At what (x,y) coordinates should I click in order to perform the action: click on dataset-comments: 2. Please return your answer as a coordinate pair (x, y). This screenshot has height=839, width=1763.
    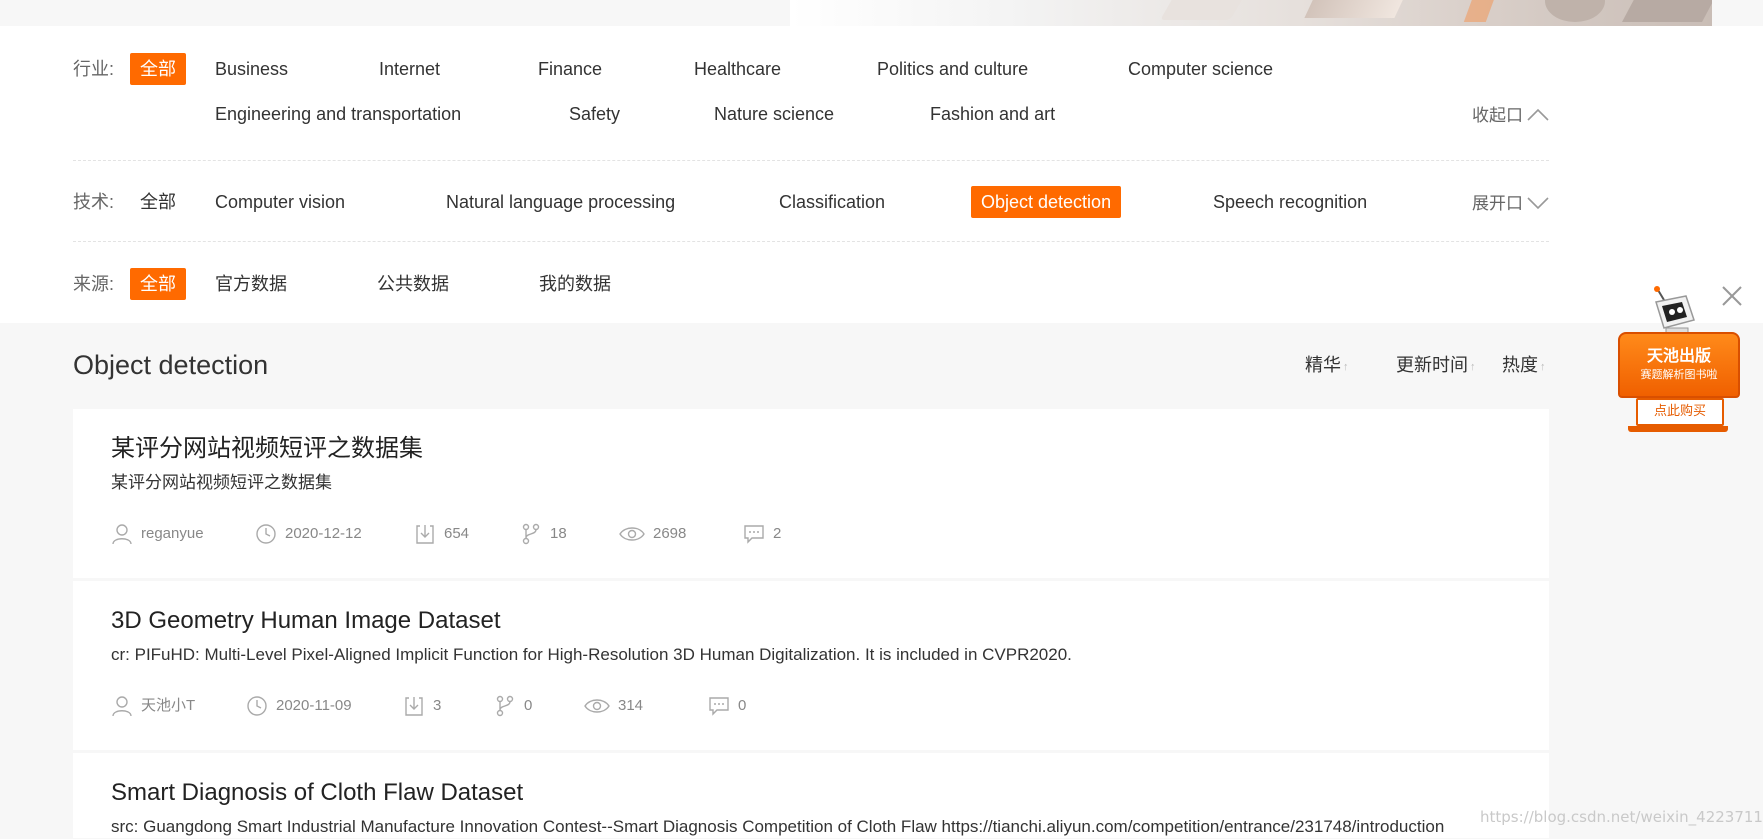
    Looking at the image, I should click on (762, 534).